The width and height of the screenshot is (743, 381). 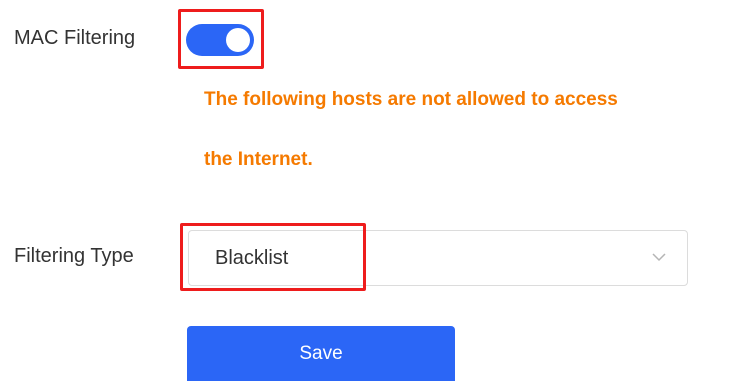 What do you see at coordinates (74, 256) in the screenshot?
I see `filtering-type-label: Filtering Type` at bounding box center [74, 256].